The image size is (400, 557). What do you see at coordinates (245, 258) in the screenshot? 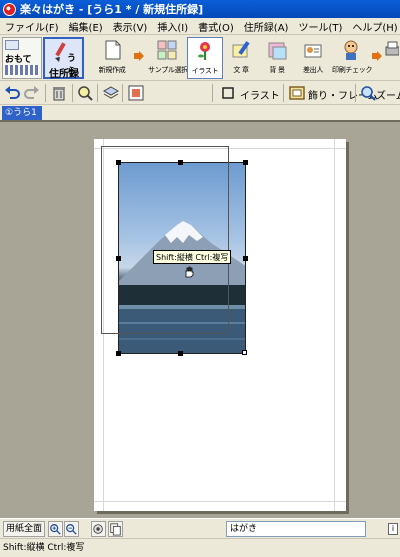
I see `resize-handle-right` at bounding box center [245, 258].